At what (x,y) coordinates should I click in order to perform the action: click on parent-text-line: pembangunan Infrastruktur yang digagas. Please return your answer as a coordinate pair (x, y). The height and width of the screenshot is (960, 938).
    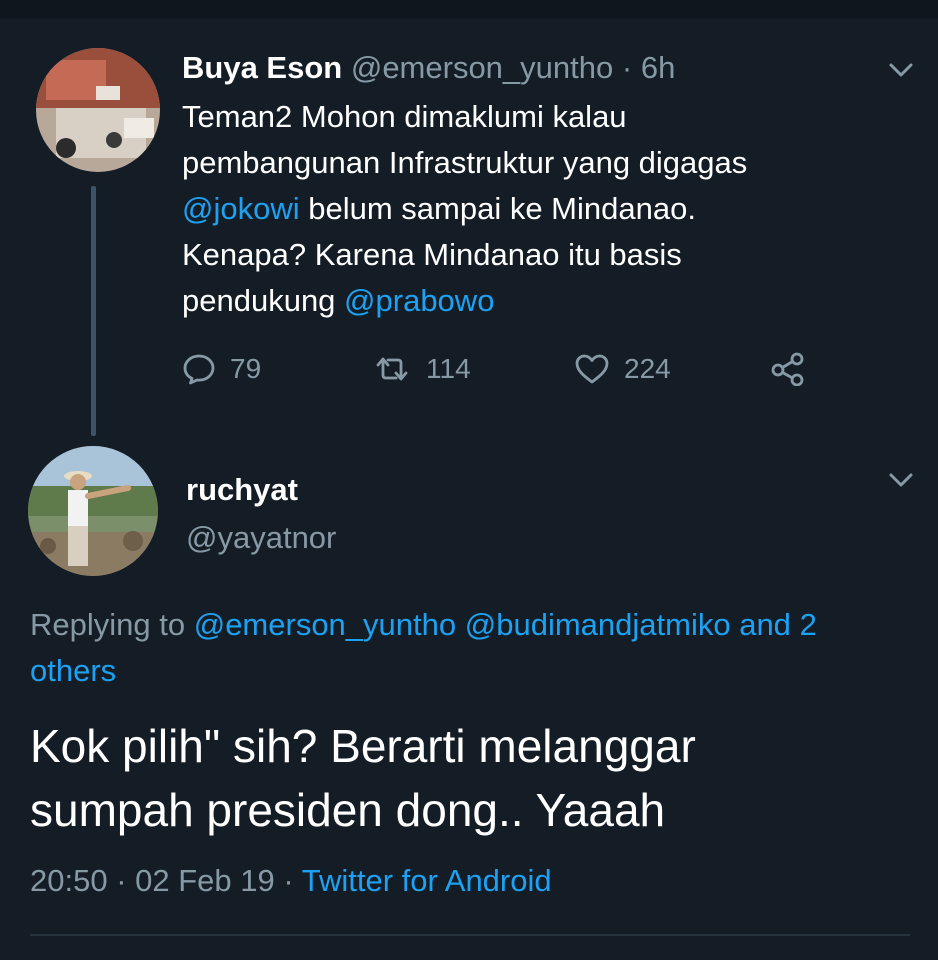
    Looking at the image, I should click on (527, 163).